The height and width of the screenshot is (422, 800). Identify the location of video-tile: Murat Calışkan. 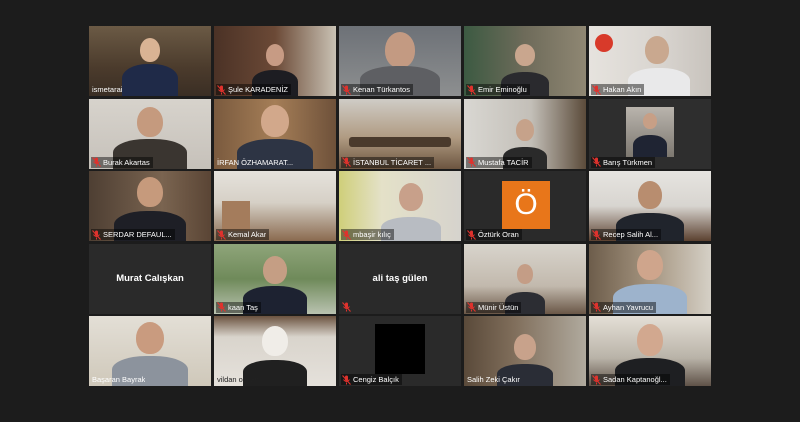
(150, 278).